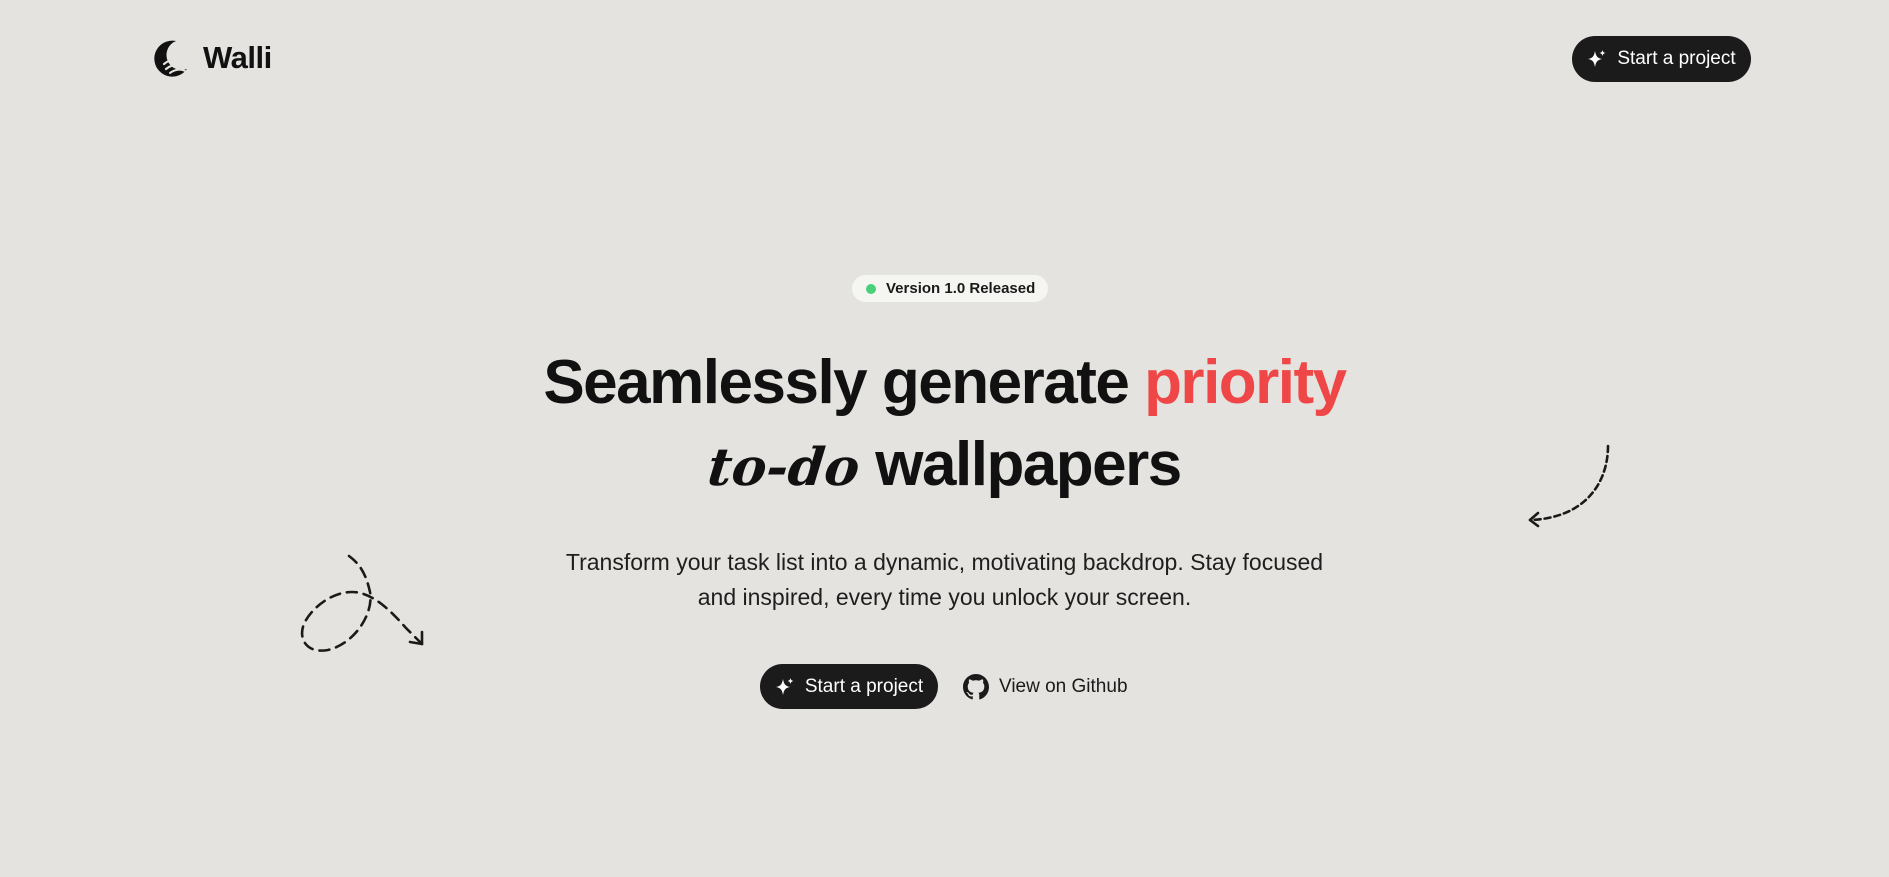 This screenshot has height=877, width=1889. I want to click on dashed-curved-arrow-icon, so click(1569, 486).